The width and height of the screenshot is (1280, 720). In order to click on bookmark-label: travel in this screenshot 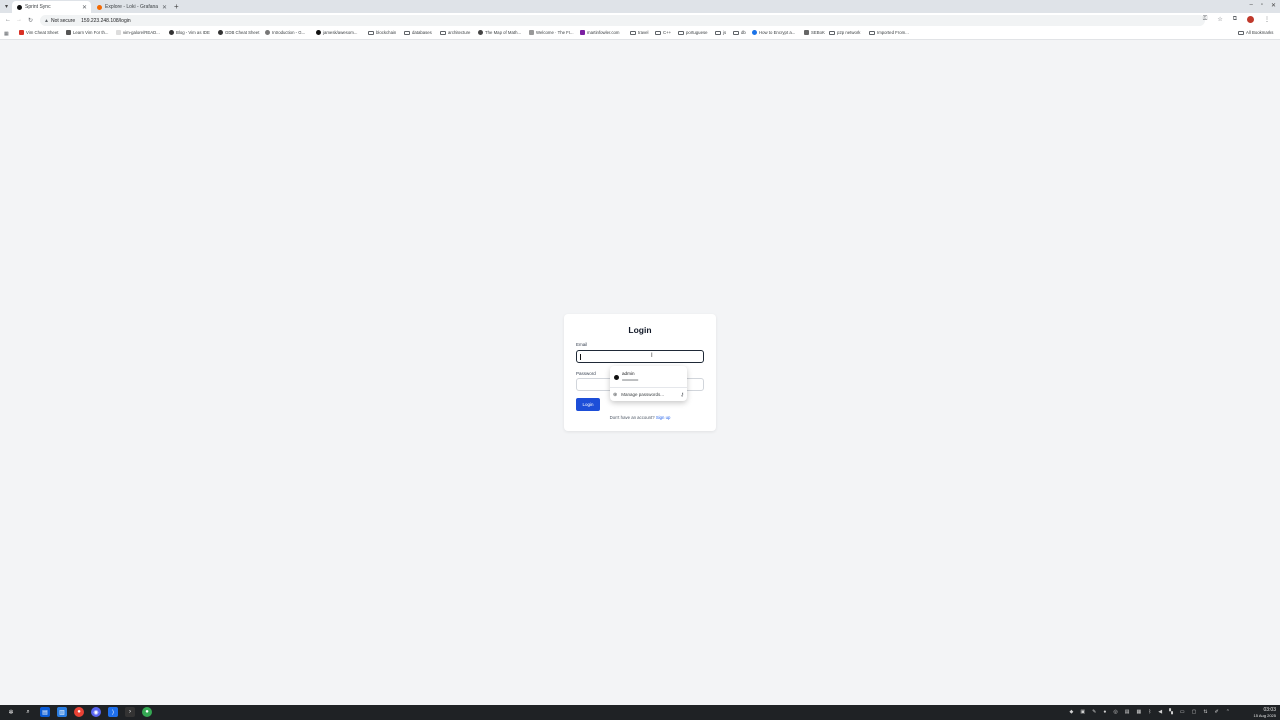, I will do `click(643, 32)`.